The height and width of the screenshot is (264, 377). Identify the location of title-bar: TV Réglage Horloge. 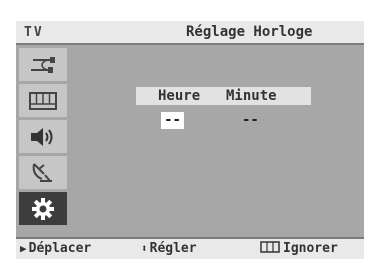
(190, 33).